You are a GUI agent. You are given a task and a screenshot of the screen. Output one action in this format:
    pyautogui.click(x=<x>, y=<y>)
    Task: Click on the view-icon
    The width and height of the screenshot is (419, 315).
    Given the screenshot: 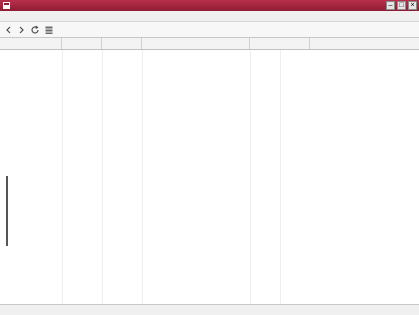 What is the action you would take?
    pyautogui.click(x=49, y=30)
    